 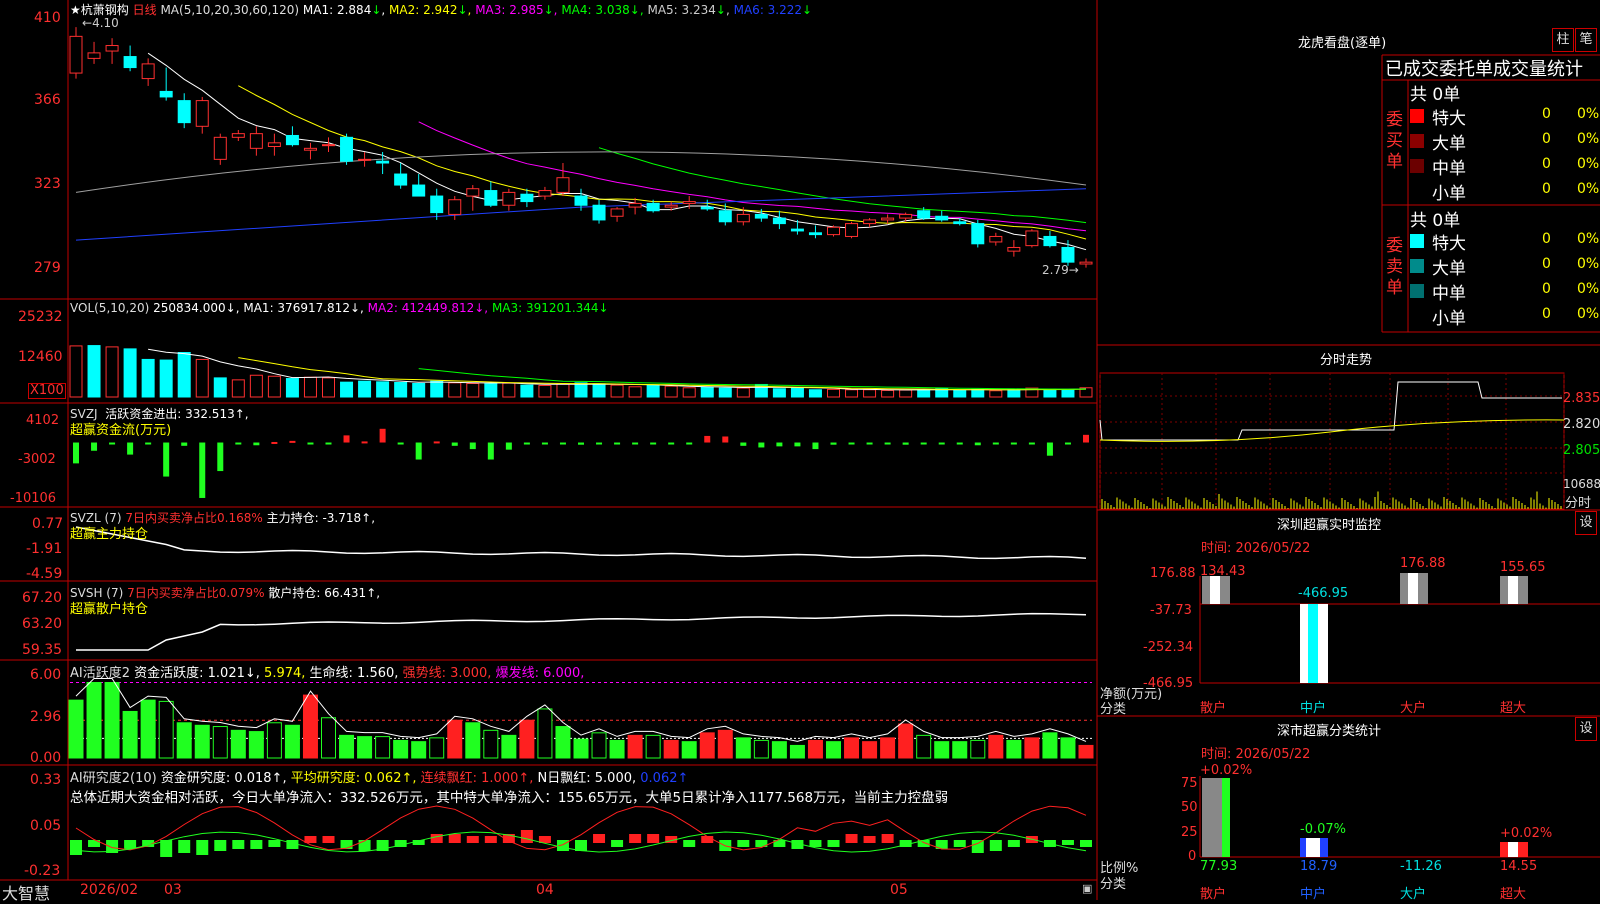 What do you see at coordinates (1513, 849) in the screenshot?
I see `stat-bar-super-accent` at bounding box center [1513, 849].